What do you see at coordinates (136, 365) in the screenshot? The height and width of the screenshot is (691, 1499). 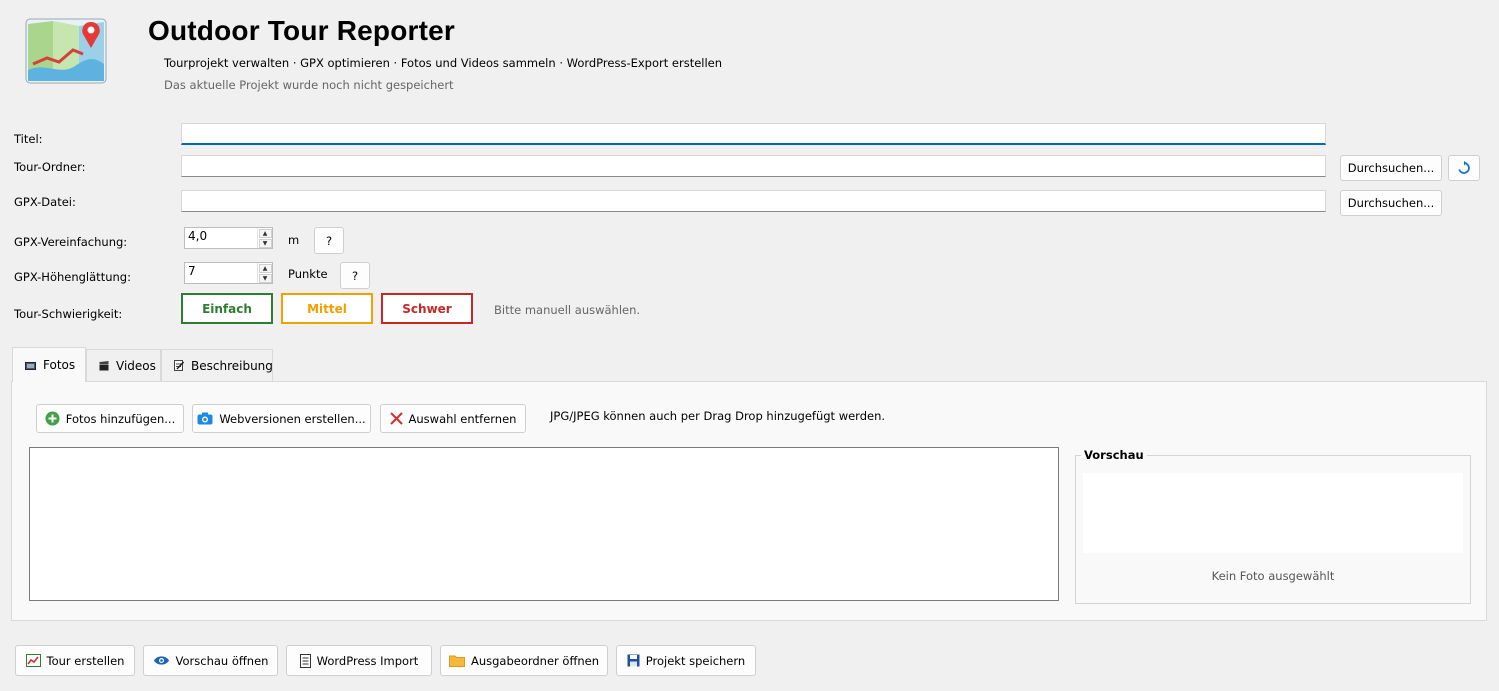 I see `tab-videos-label: Videos` at bounding box center [136, 365].